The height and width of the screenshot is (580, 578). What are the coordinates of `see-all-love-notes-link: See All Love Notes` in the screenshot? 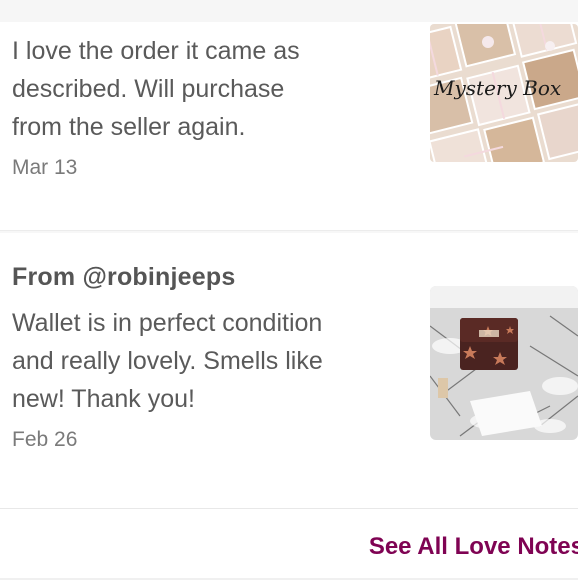 It's located at (473, 547).